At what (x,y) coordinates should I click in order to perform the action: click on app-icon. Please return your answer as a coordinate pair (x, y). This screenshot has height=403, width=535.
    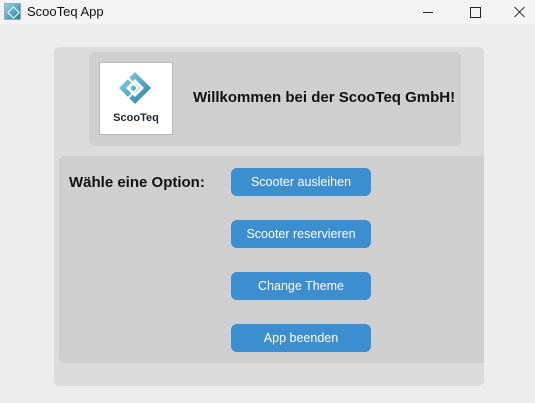
    Looking at the image, I should click on (12, 11).